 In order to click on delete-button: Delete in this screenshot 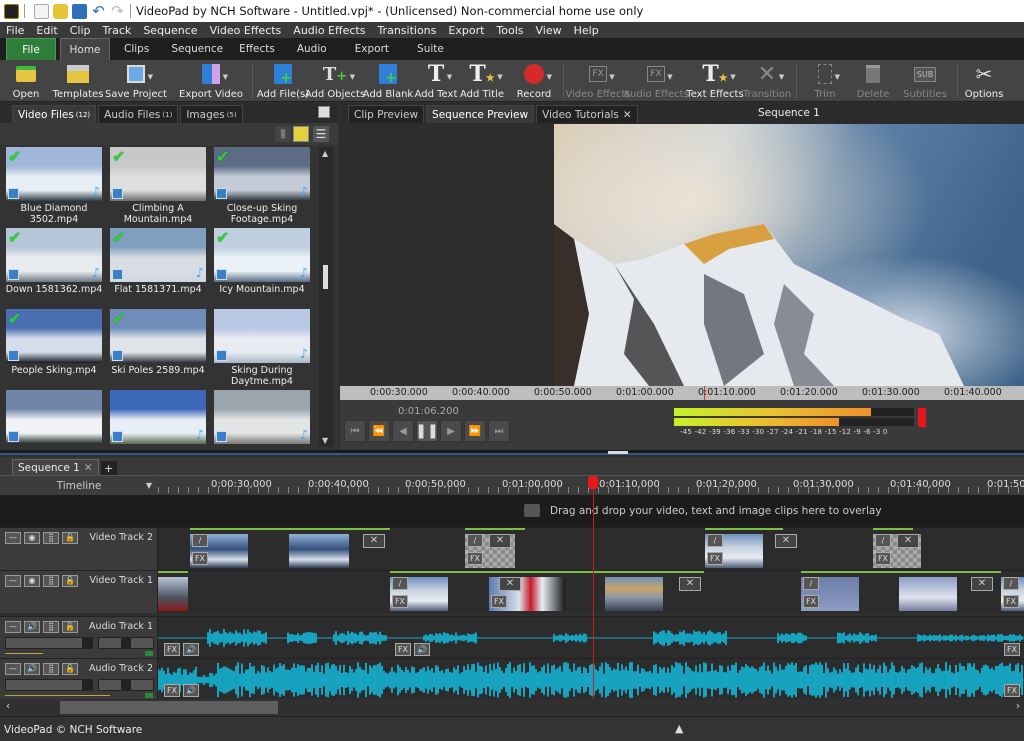, I will do `click(873, 81)`.